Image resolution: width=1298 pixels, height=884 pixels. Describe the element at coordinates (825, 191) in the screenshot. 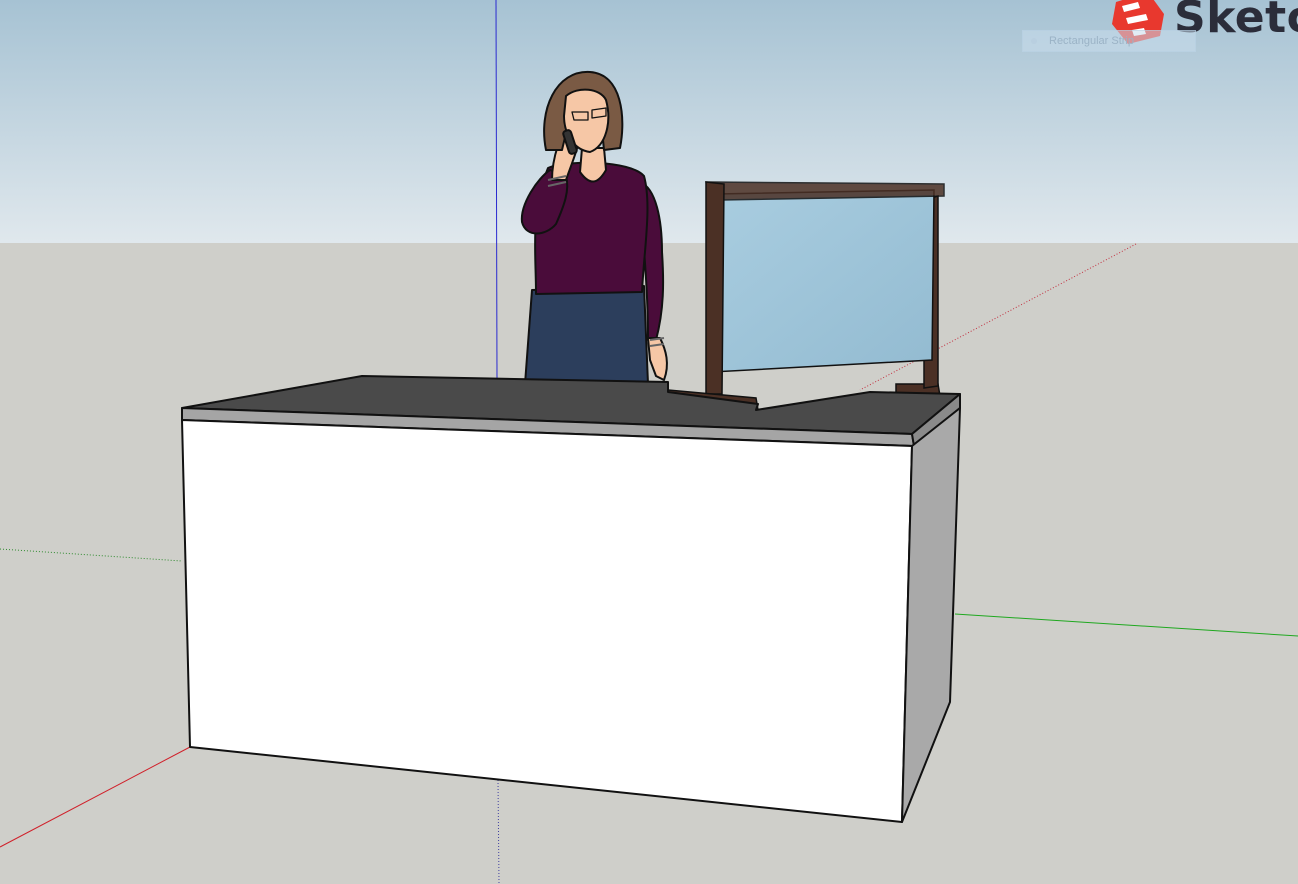

I see `screen-top-rail` at that location.